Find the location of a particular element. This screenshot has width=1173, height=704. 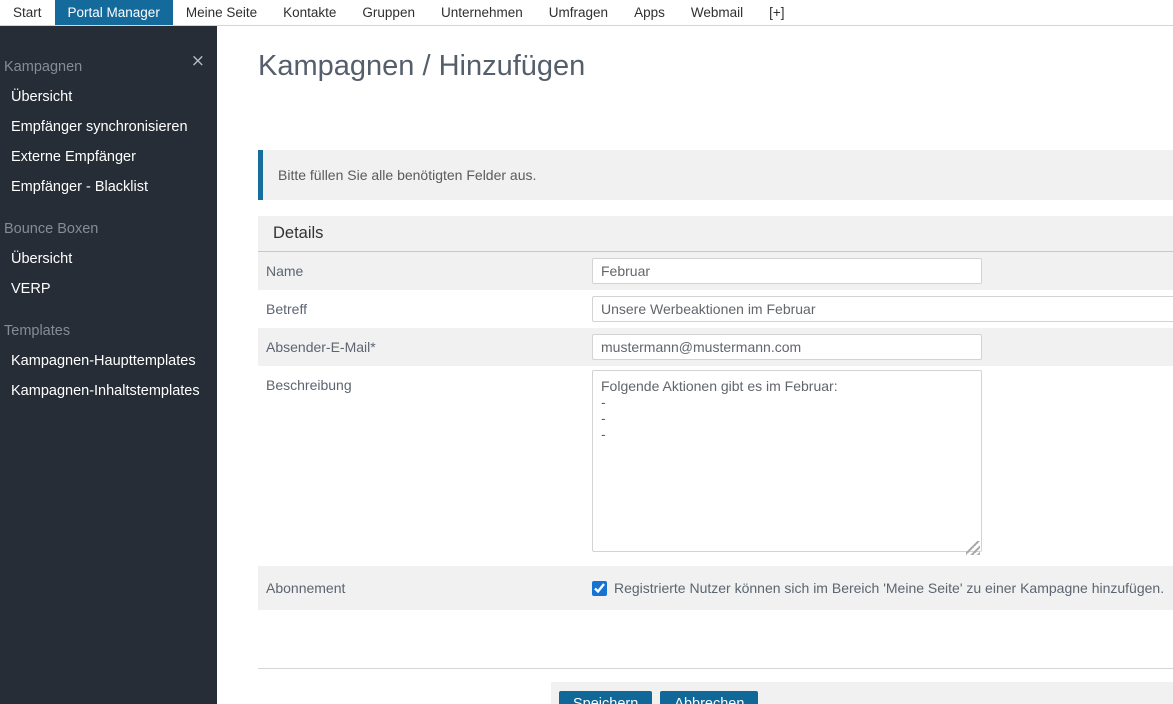

betreff-input is located at coordinates (882, 309).